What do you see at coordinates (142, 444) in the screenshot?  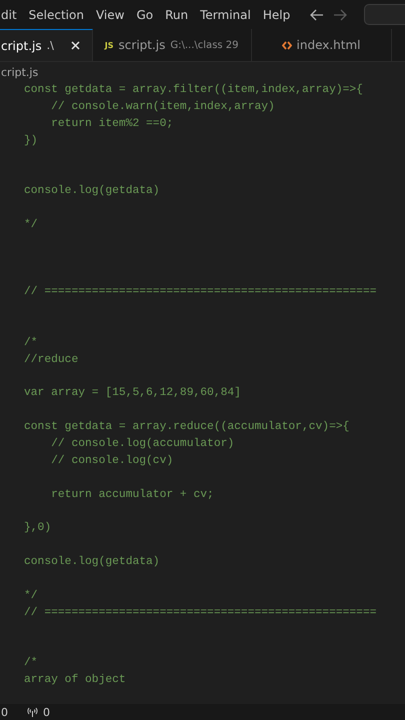 I see `code-line: // console.log(accumulator)` at bounding box center [142, 444].